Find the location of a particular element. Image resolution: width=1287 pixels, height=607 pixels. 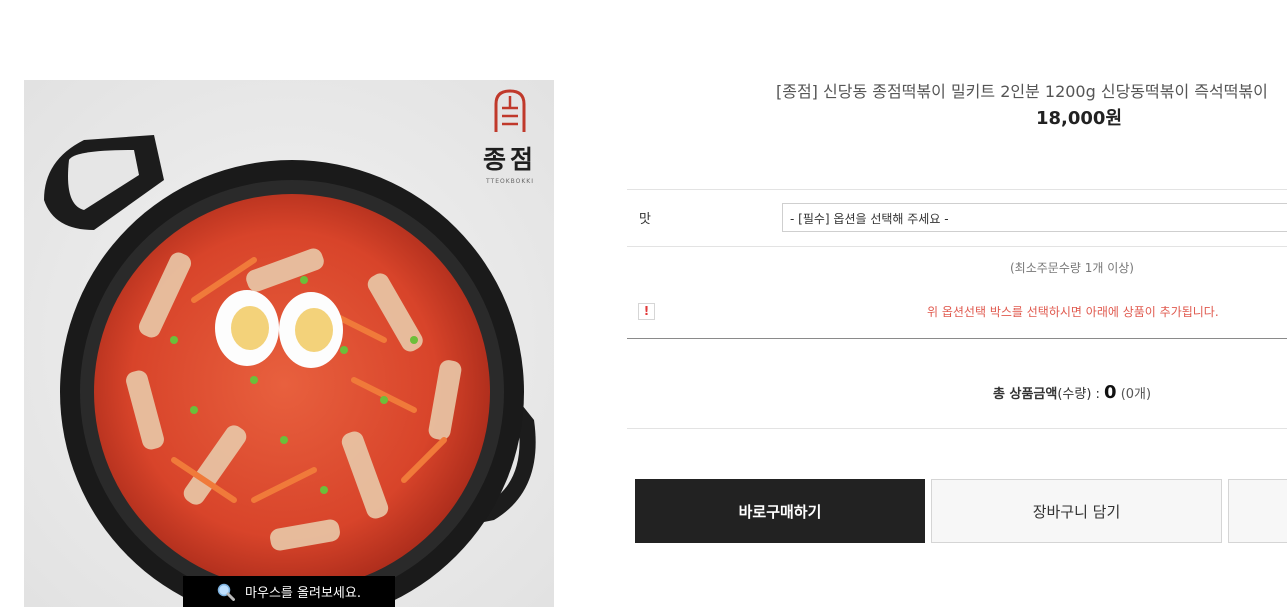

option-guide-text: 위 옵션선택 박스를 선택하시면 아래에 상품이 추가됩니다. is located at coordinates (1073, 312).